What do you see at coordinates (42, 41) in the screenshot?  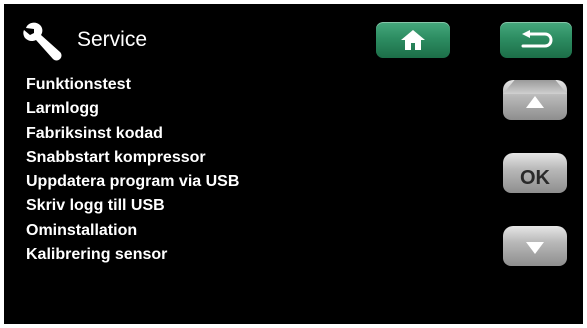 I see `wrench-icon` at bounding box center [42, 41].